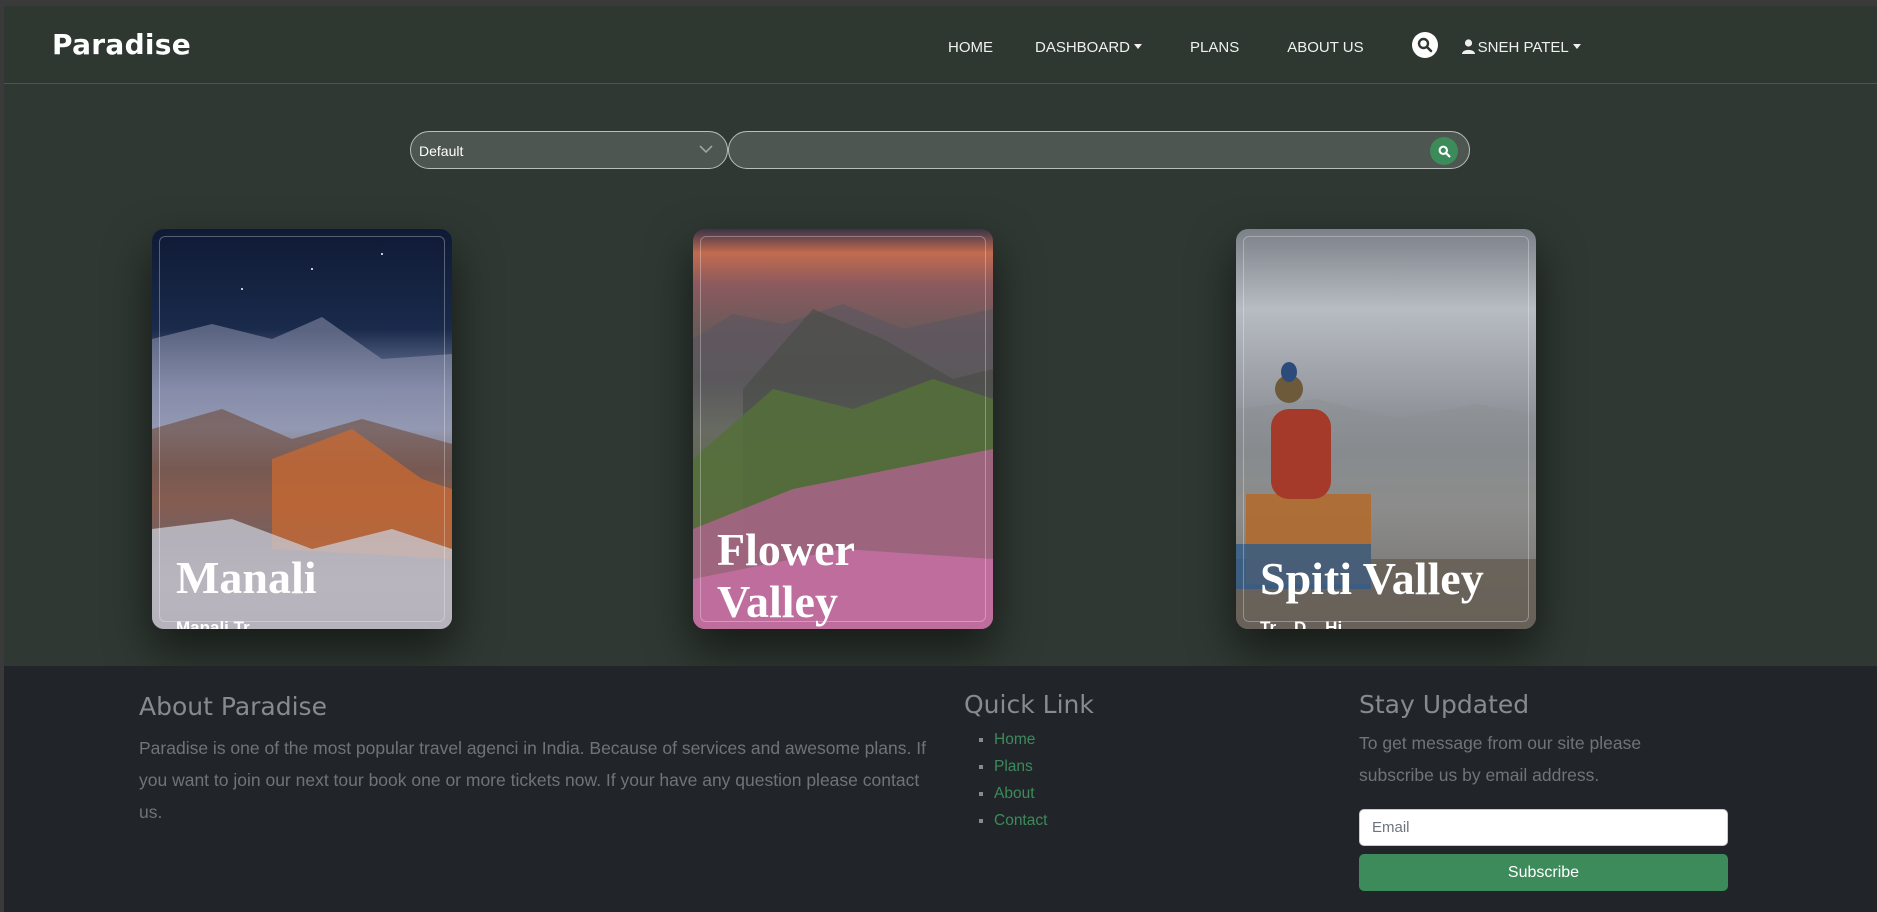 This screenshot has height=912, width=1877. I want to click on footer-link-contact: Contact, so click(1020, 820).